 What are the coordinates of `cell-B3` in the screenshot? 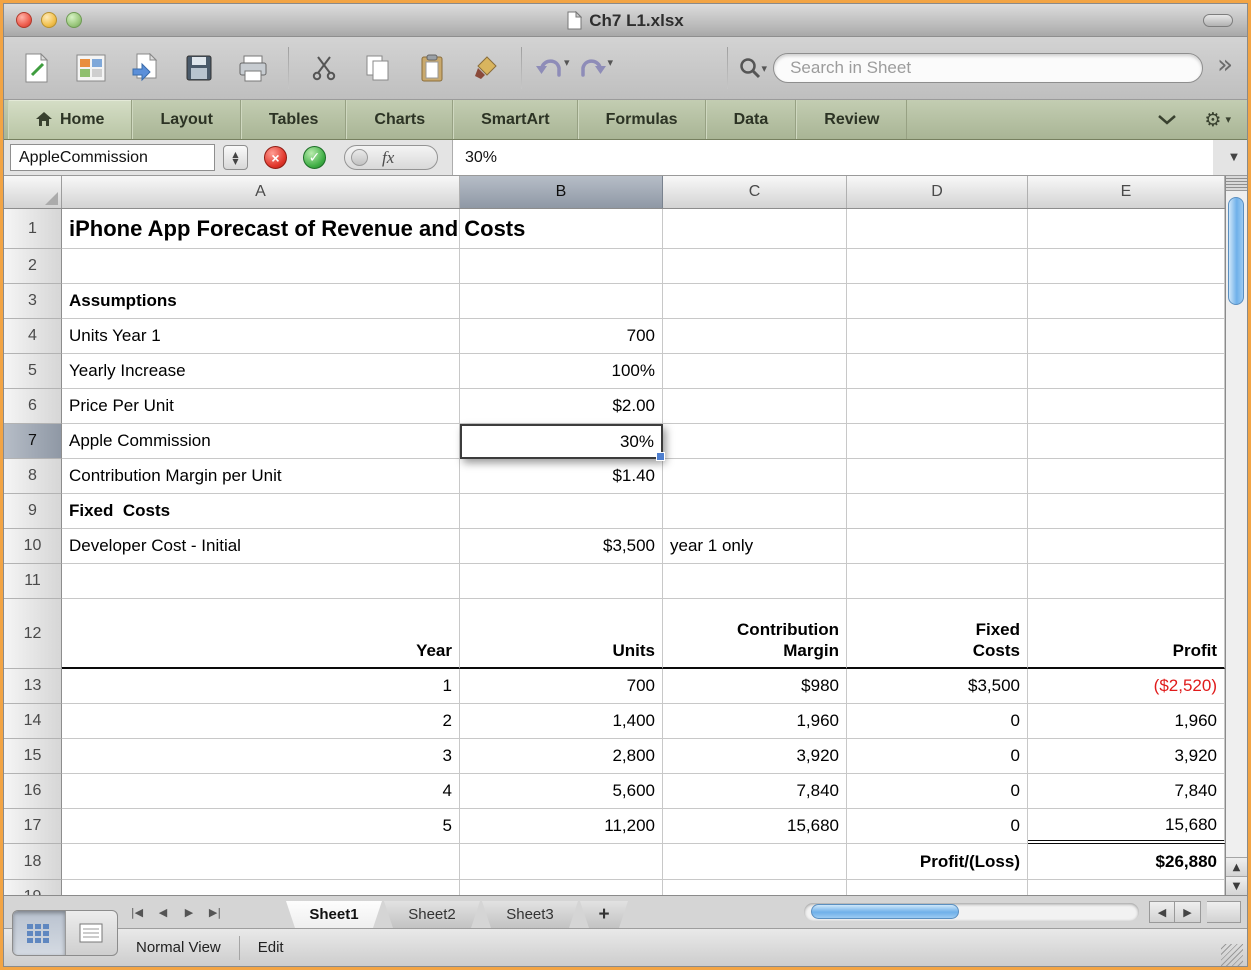 It's located at (561, 301).